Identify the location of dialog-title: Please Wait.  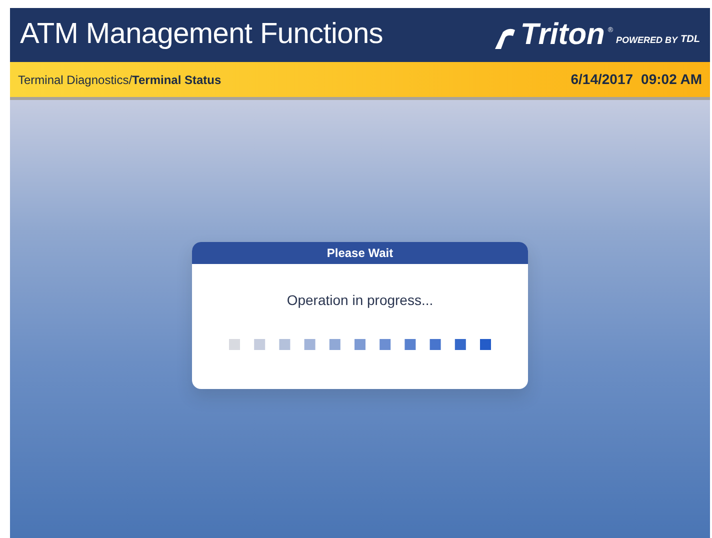
(360, 253).